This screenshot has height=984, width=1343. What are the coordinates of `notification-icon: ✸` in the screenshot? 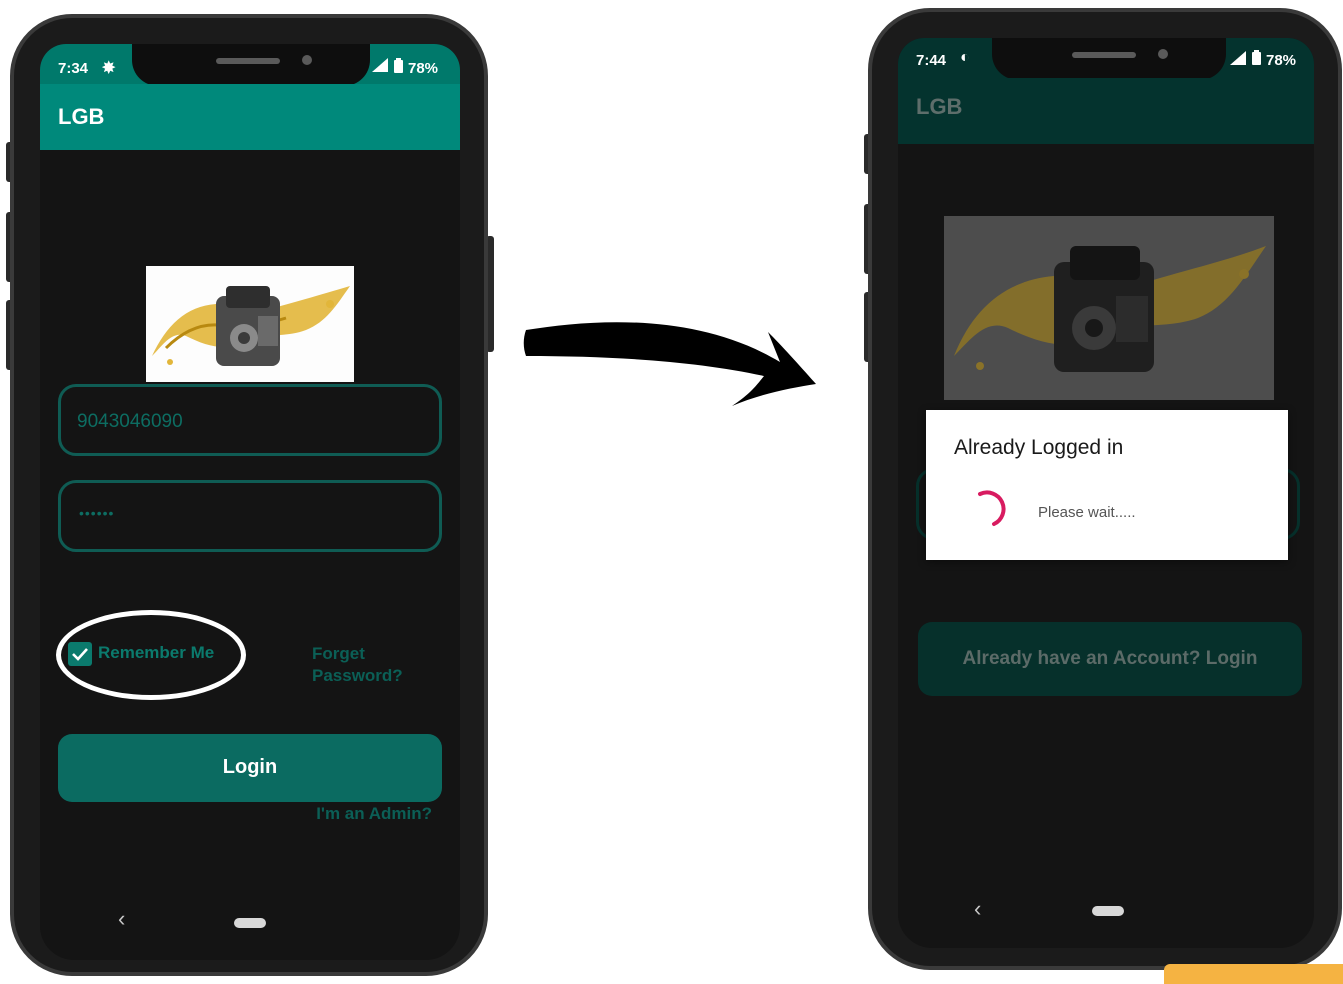 It's located at (109, 68).